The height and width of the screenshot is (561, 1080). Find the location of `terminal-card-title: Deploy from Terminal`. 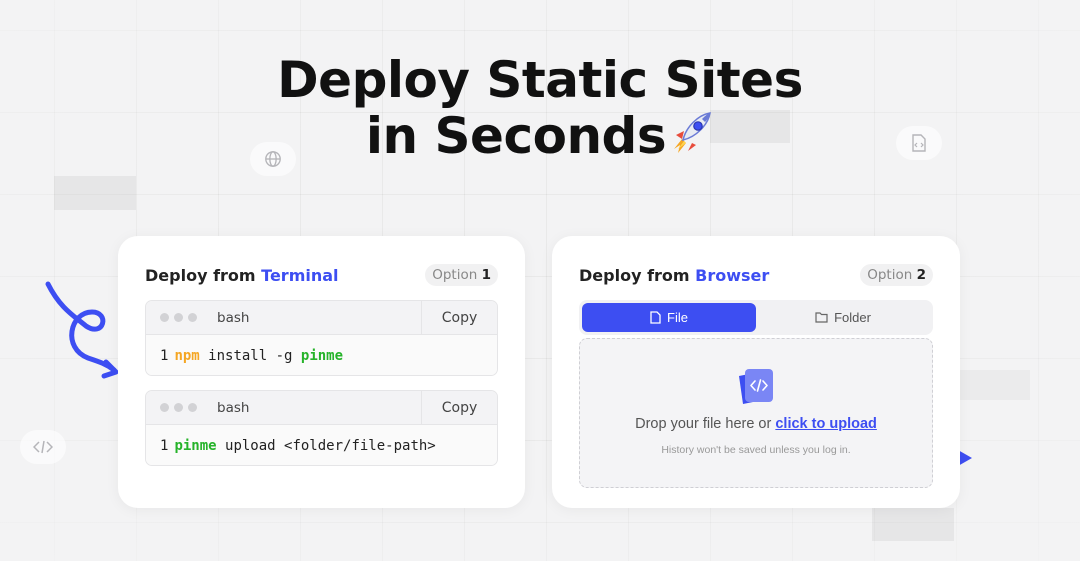

terminal-card-title: Deploy from Terminal is located at coordinates (242, 275).